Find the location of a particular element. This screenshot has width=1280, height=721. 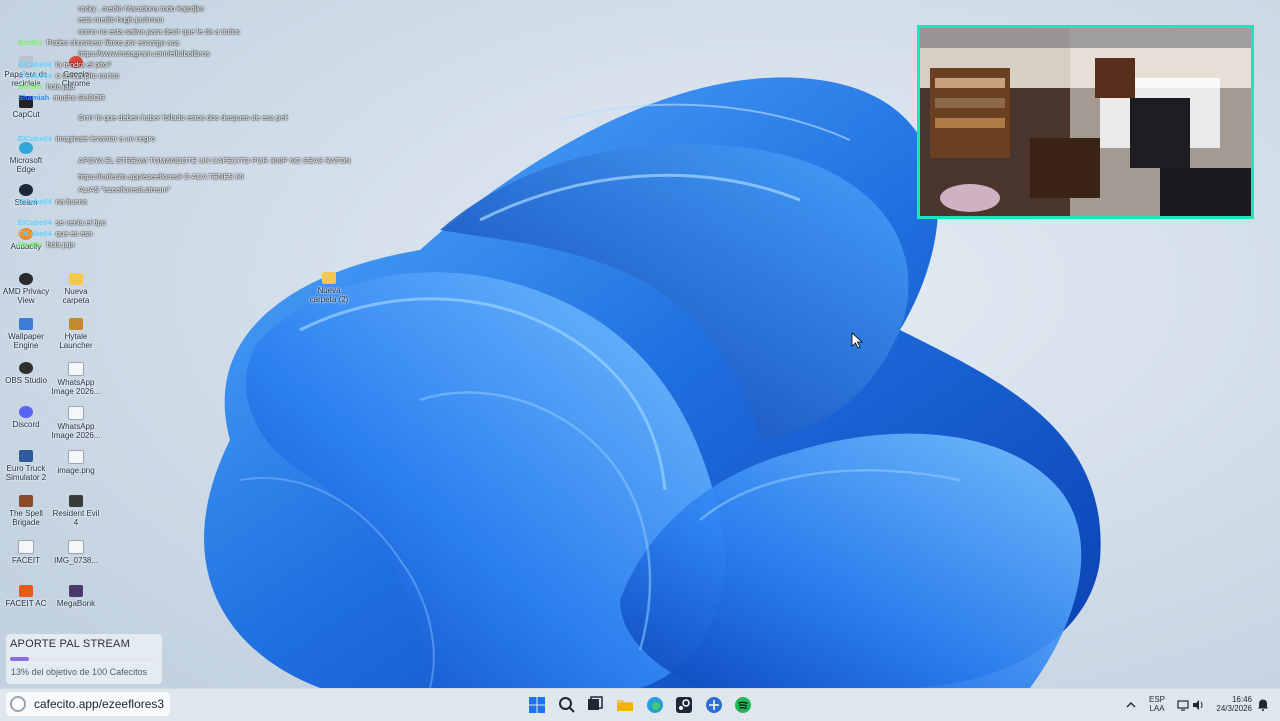

spotify-icon is located at coordinates (743, 705).